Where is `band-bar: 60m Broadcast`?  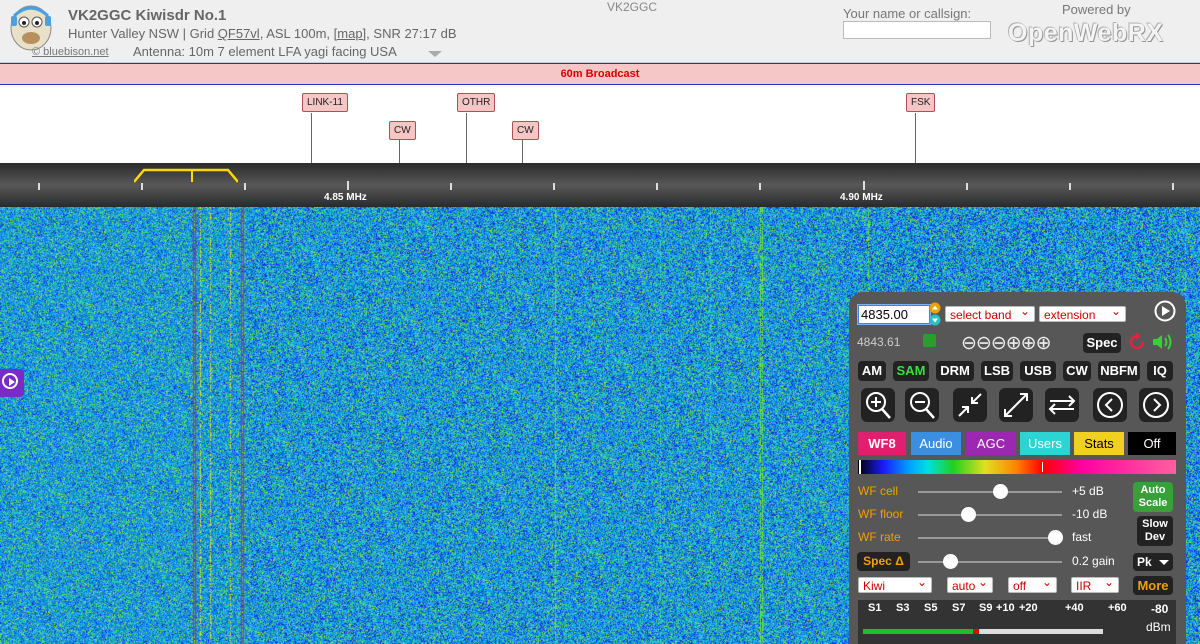 band-bar: 60m Broadcast is located at coordinates (600, 74).